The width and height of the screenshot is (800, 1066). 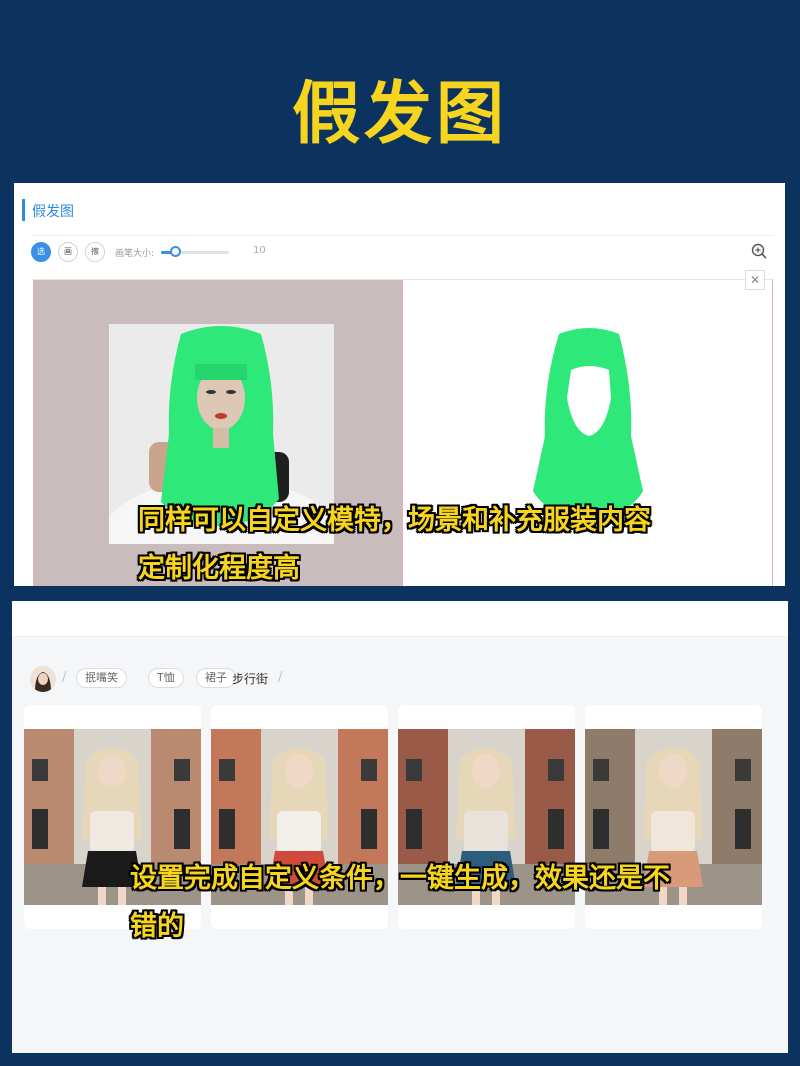 I want to click on draw-tool-button: 画, so click(x=68, y=252).